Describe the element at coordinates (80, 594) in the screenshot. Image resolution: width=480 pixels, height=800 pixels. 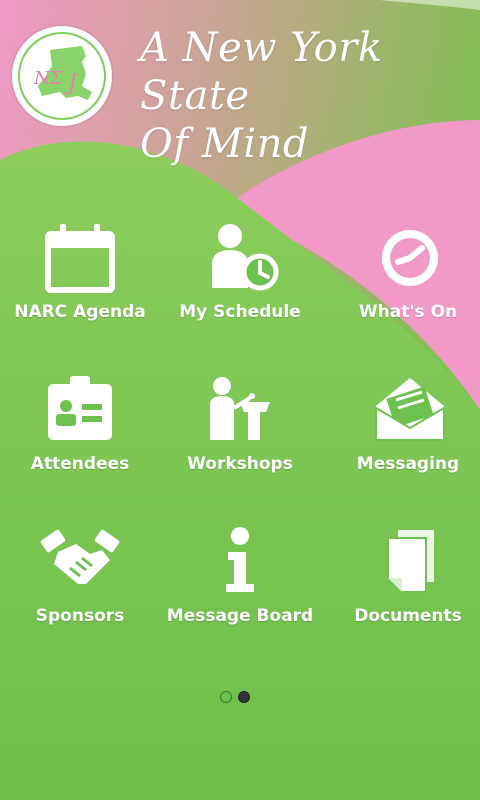
I see `menu-tile-sponsors: Sponsors` at that location.